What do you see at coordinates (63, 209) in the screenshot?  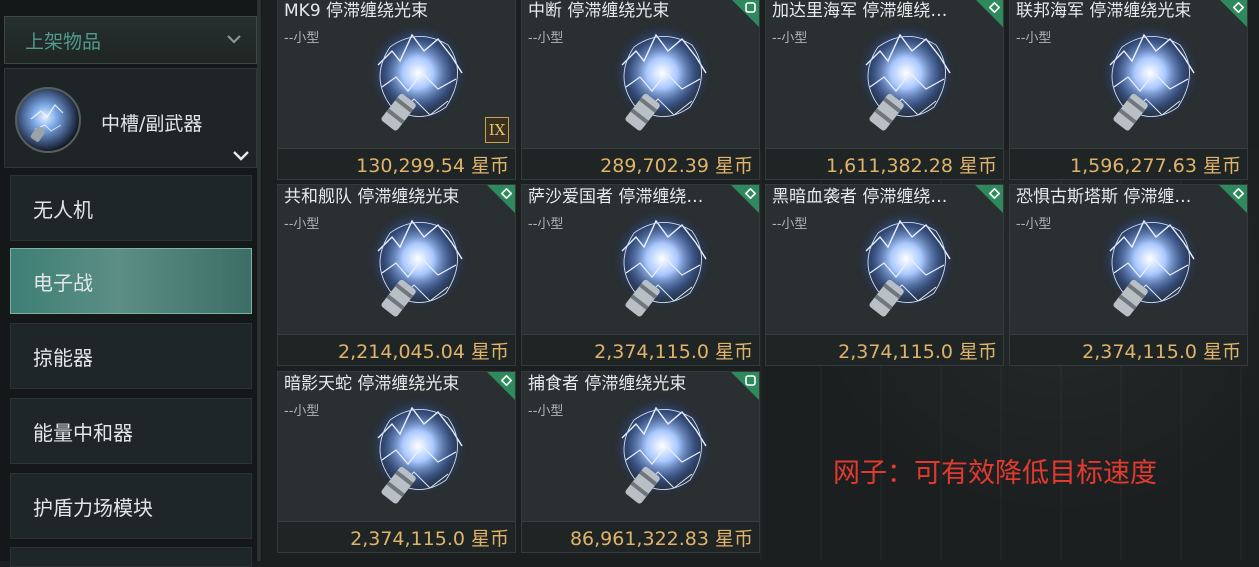 I see `sidebar-item-label: 无人机` at bounding box center [63, 209].